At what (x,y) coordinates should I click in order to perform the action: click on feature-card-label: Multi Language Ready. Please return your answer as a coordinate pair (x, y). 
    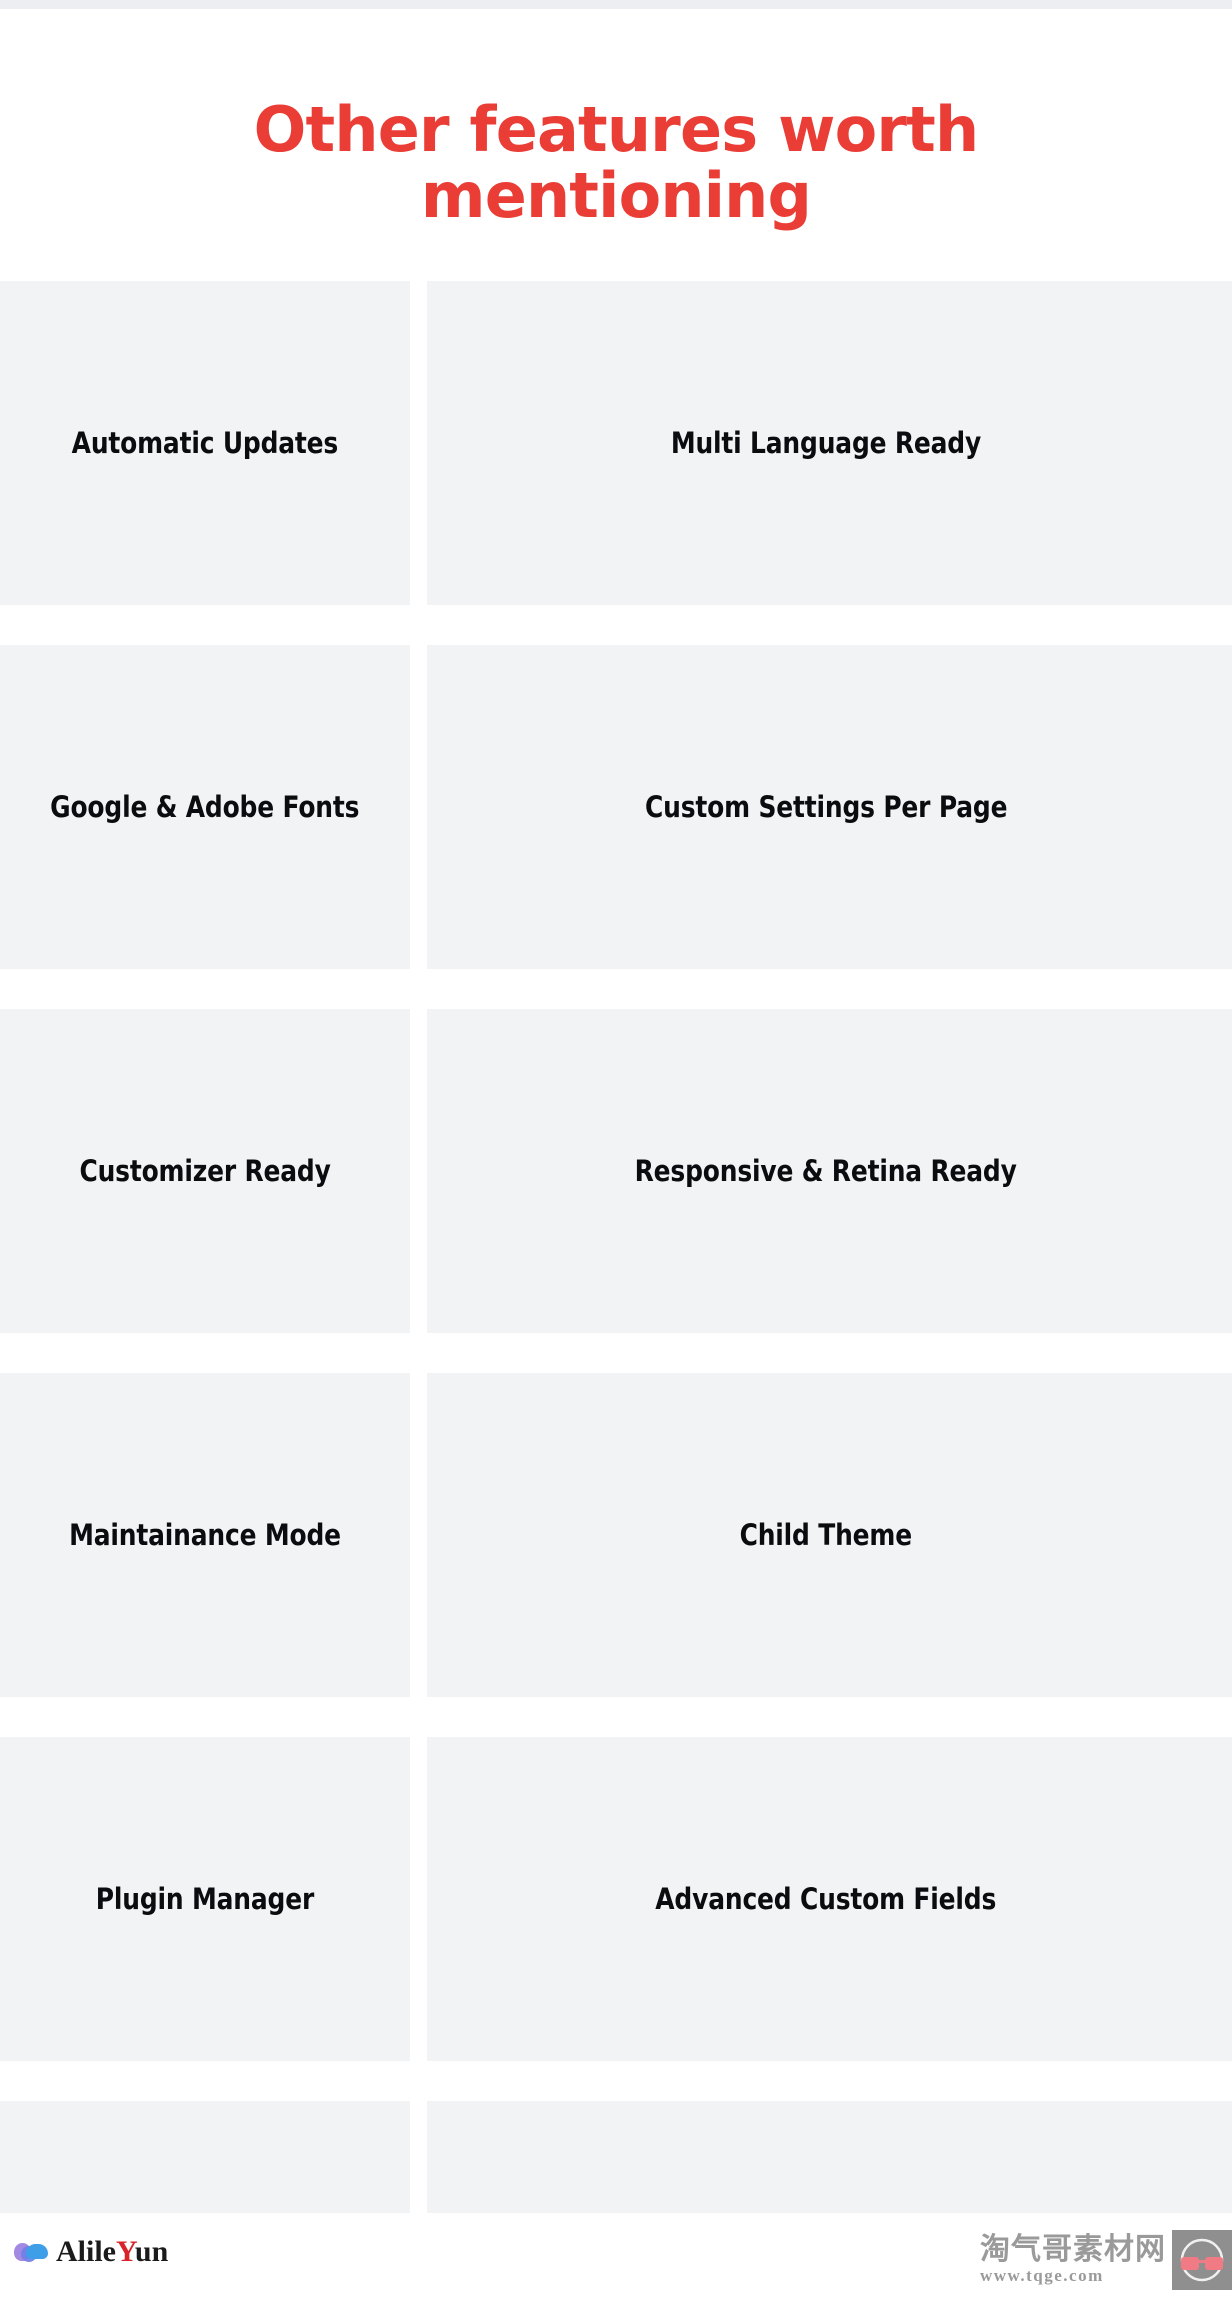
    Looking at the image, I should click on (826, 443).